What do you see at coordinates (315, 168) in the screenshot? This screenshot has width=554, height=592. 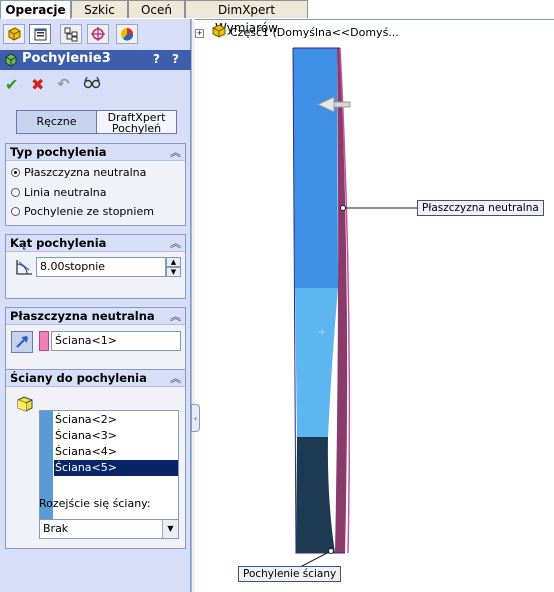 I see `part-face-upper` at bounding box center [315, 168].